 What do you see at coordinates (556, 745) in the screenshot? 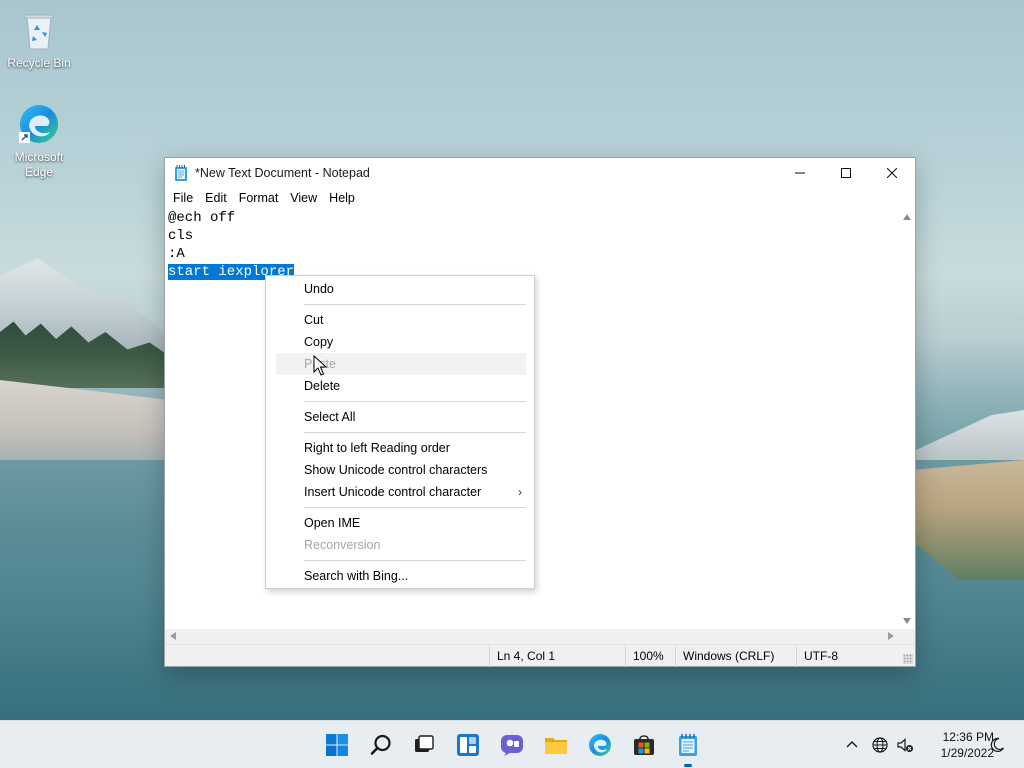
I see `file-explorer-icon` at bounding box center [556, 745].